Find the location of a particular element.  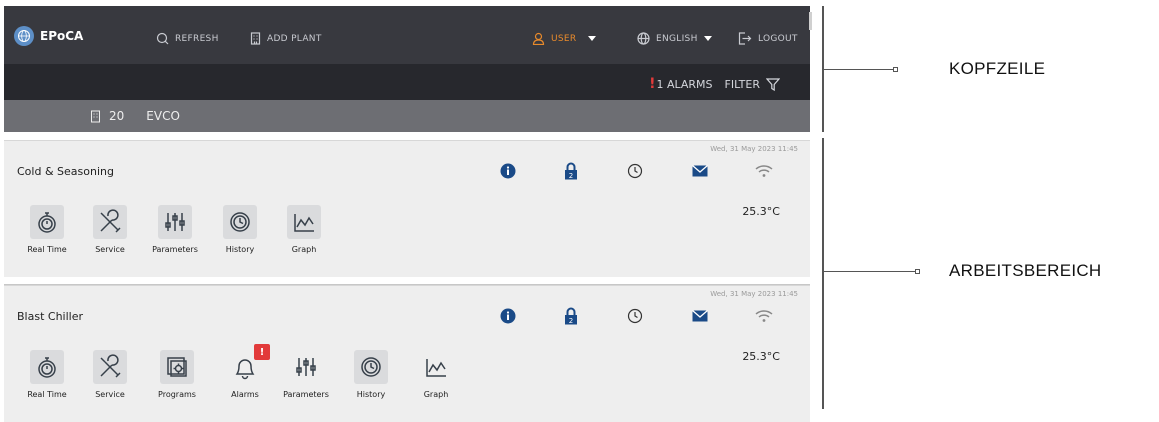

refresh-button: REFRESH is located at coordinates (187, 38).